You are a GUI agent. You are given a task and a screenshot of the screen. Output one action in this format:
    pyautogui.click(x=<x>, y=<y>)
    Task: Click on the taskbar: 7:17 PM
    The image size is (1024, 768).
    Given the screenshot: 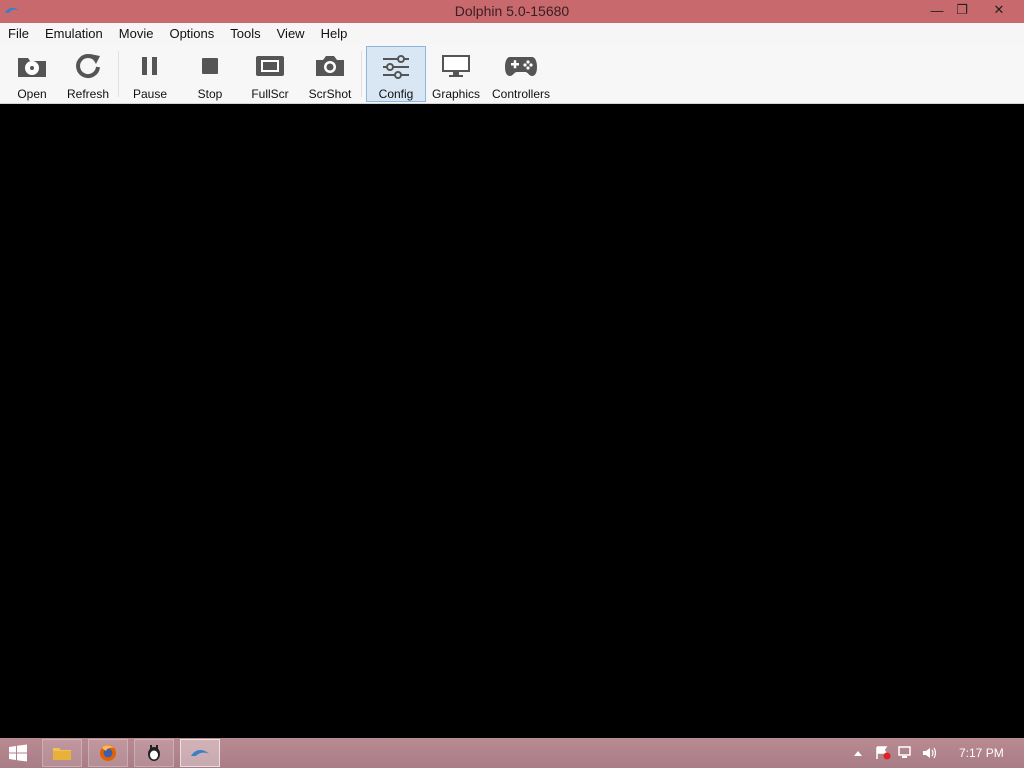 What is the action you would take?
    pyautogui.click(x=512, y=753)
    